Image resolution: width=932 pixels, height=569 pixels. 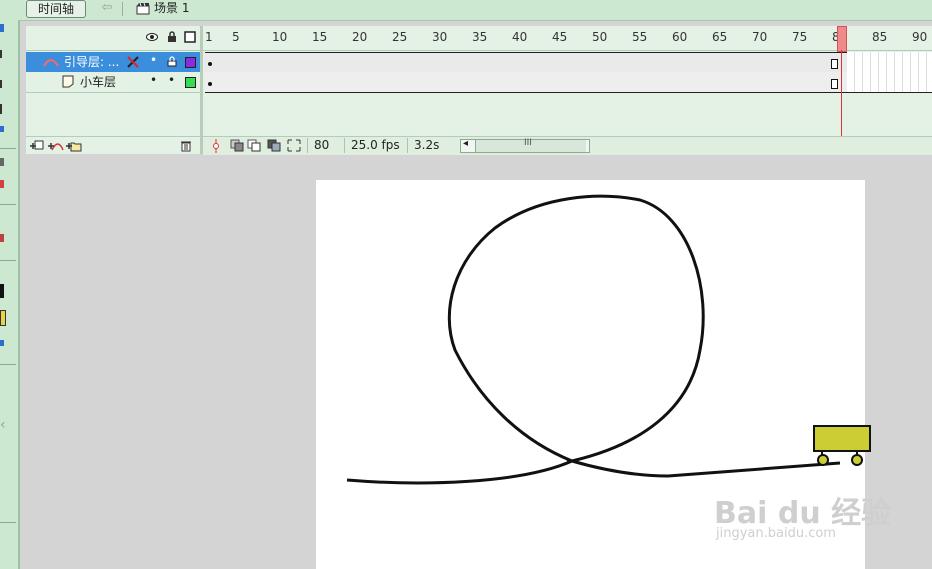 I want to click on collapse-arrow-icon: ‹, so click(x=3, y=425).